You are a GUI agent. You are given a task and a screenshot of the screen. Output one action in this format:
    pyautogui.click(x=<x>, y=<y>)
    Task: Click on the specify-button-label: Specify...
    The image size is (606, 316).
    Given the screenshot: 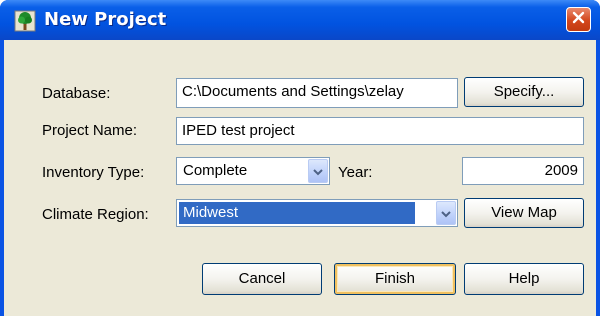 What is the action you would take?
    pyautogui.click(x=524, y=91)
    